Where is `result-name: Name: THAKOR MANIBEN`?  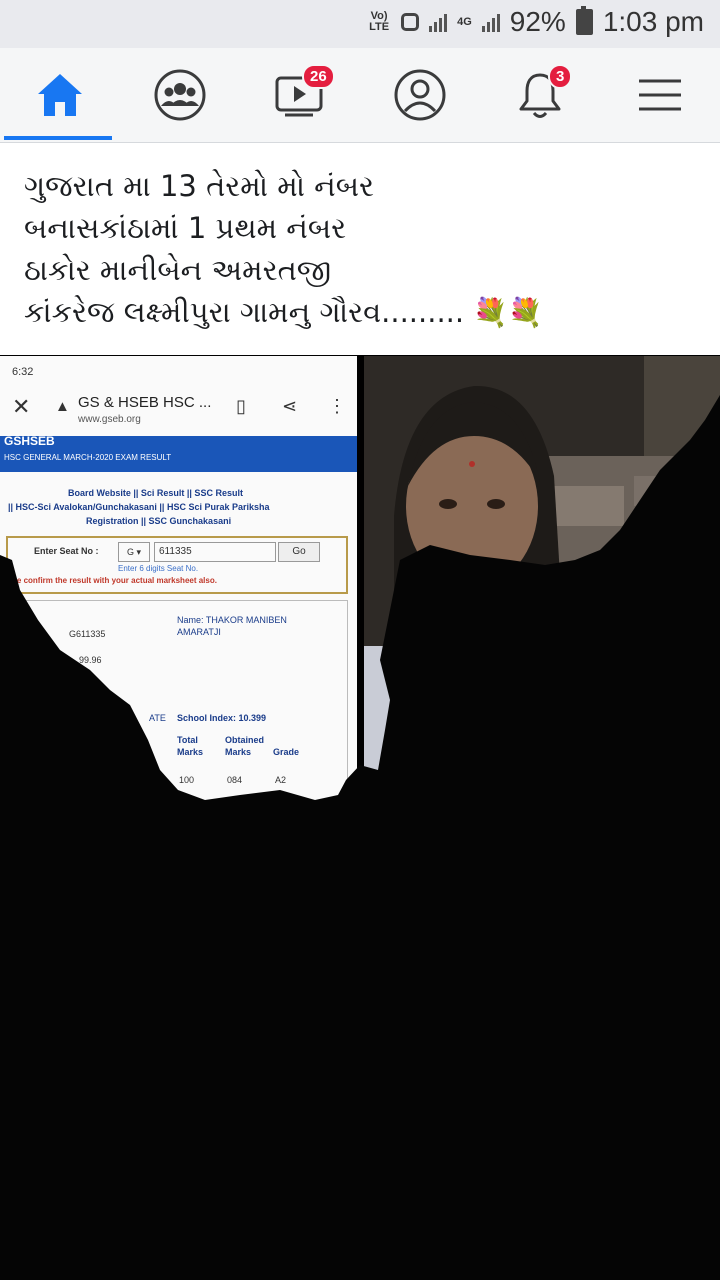
result-name: Name: THAKOR MANIBEN is located at coordinates (232, 620).